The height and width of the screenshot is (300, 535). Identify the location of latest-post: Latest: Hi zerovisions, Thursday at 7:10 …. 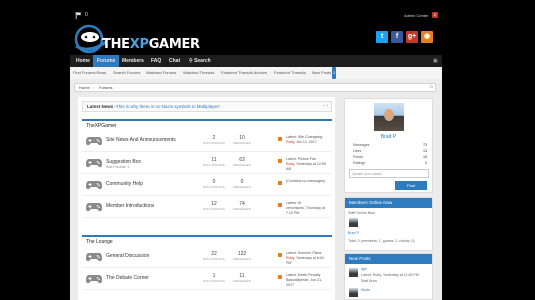
(308, 208).